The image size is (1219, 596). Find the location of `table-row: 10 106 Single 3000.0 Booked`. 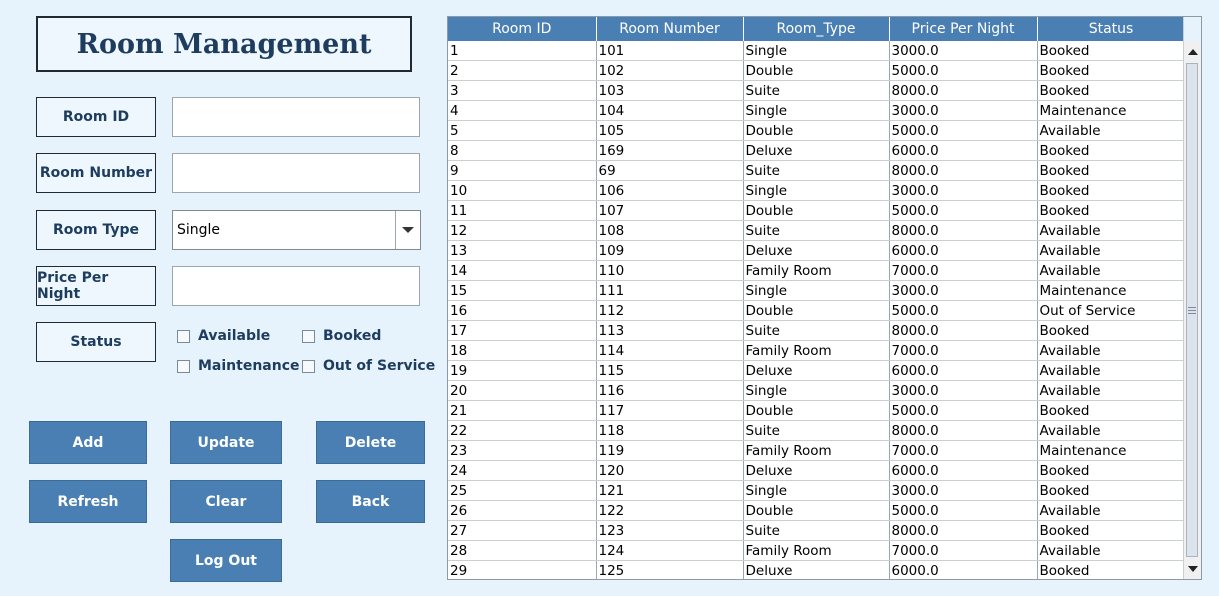

table-row: 10 106 Single 3000.0 Booked is located at coordinates (817, 190).